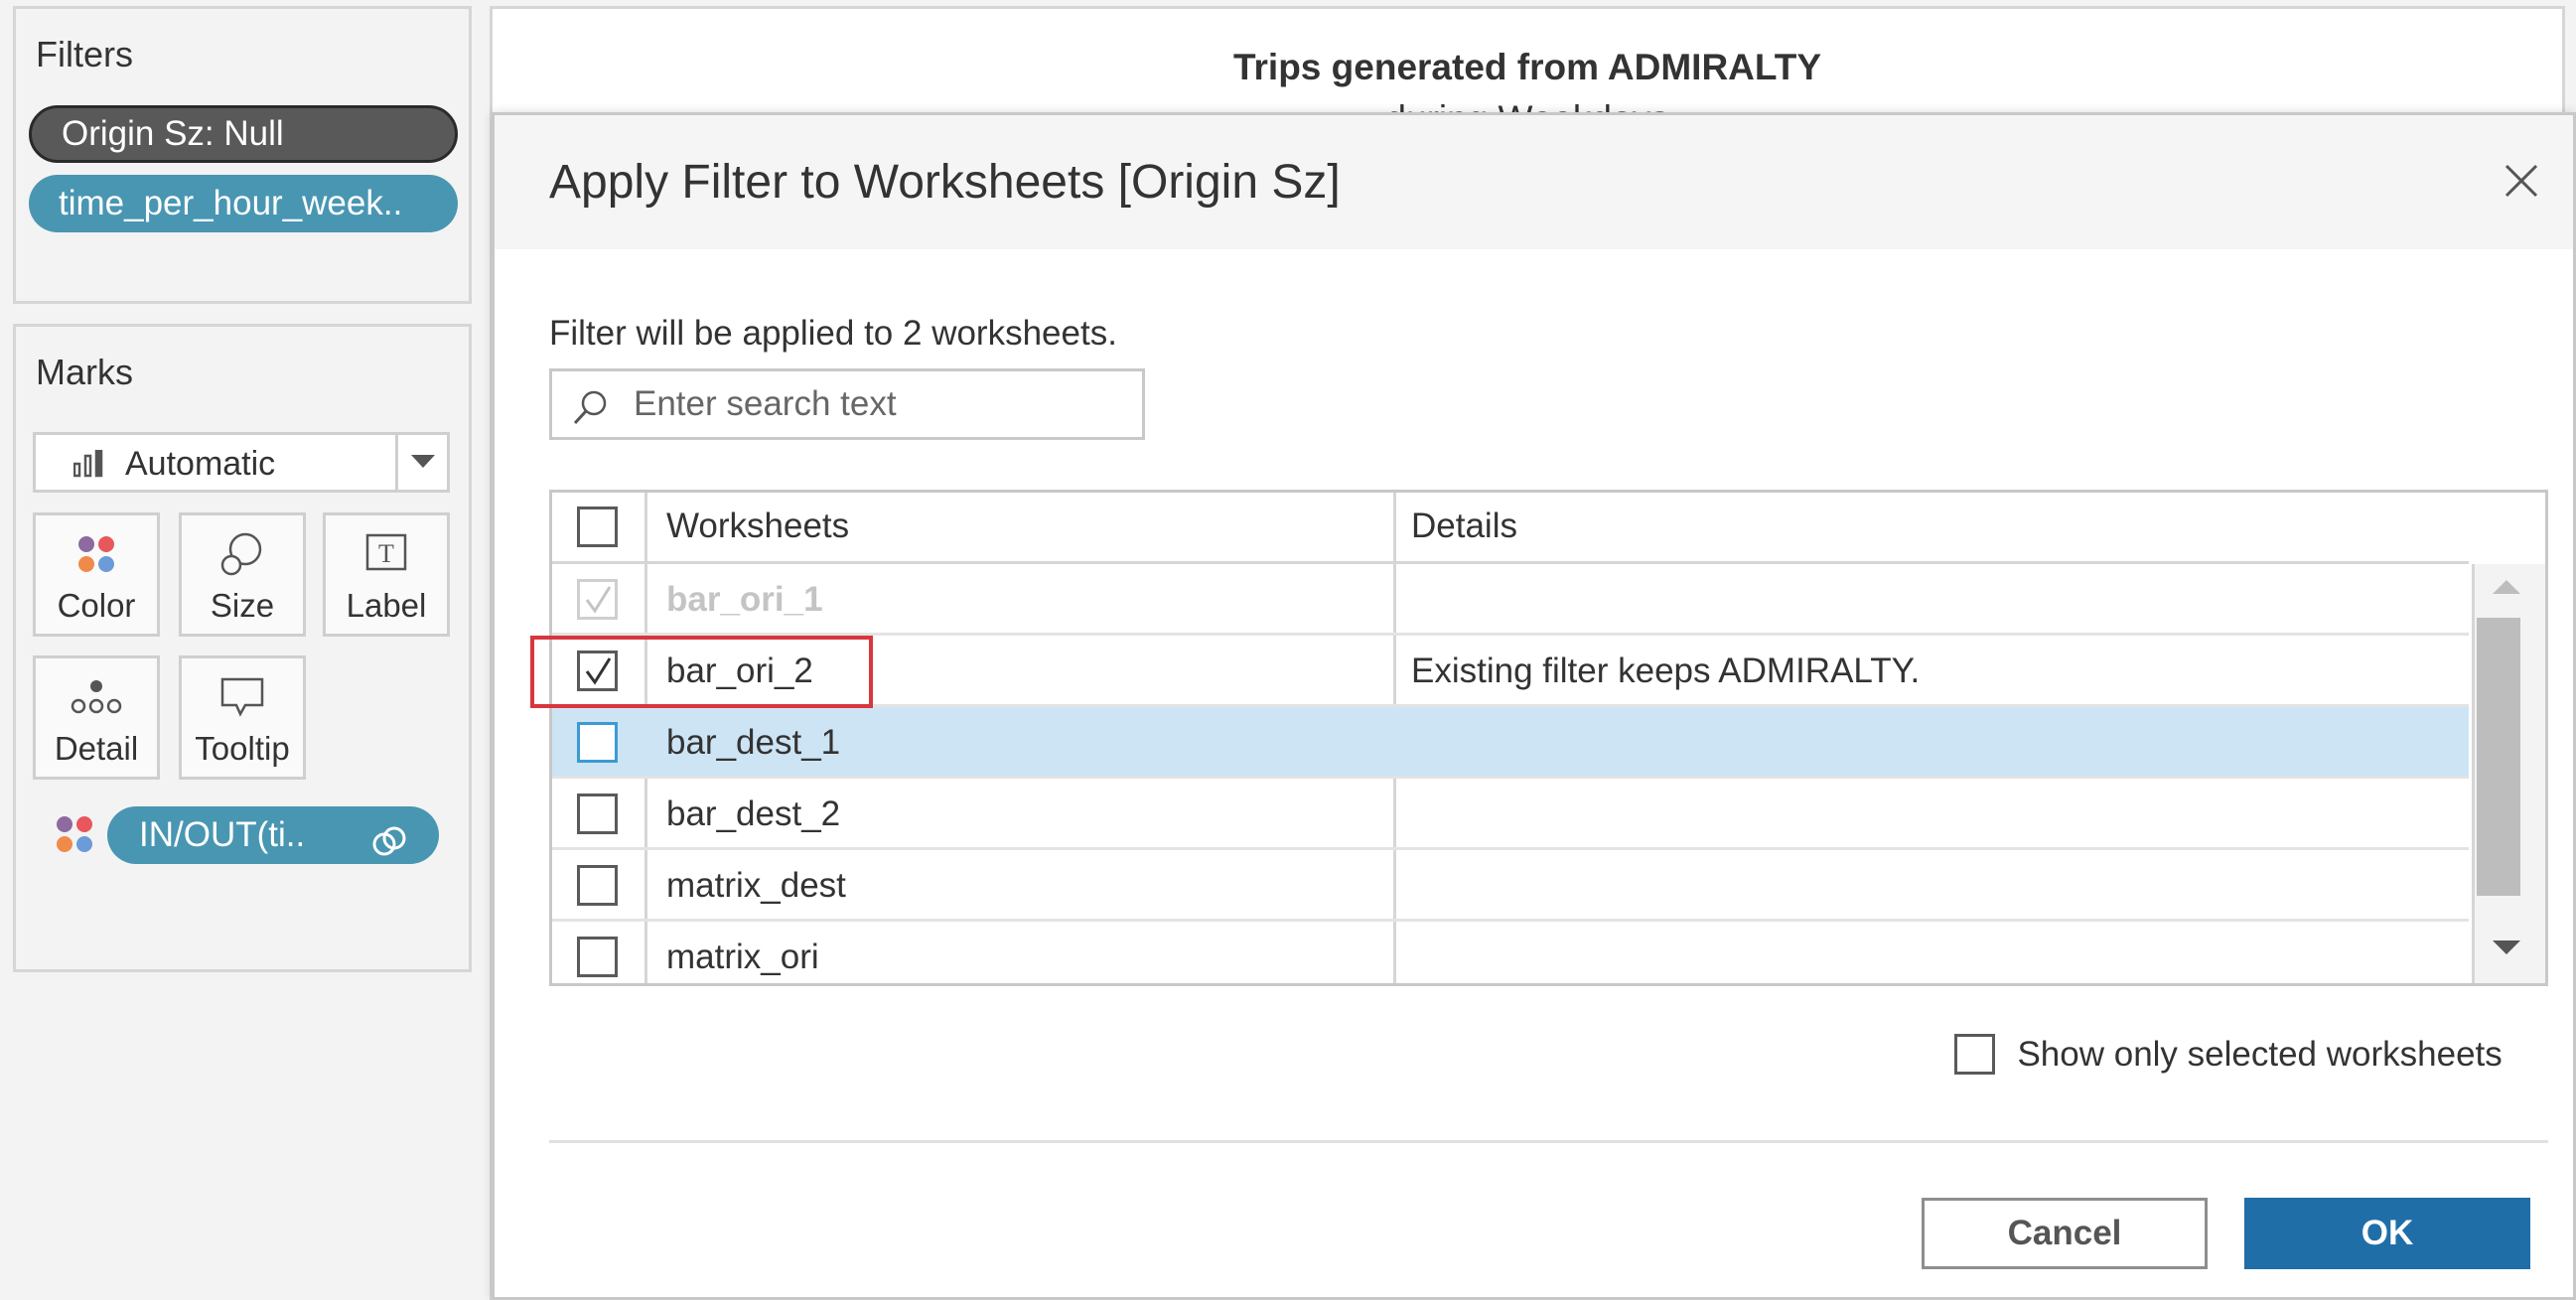  What do you see at coordinates (243, 554) in the screenshot?
I see `size-icon` at bounding box center [243, 554].